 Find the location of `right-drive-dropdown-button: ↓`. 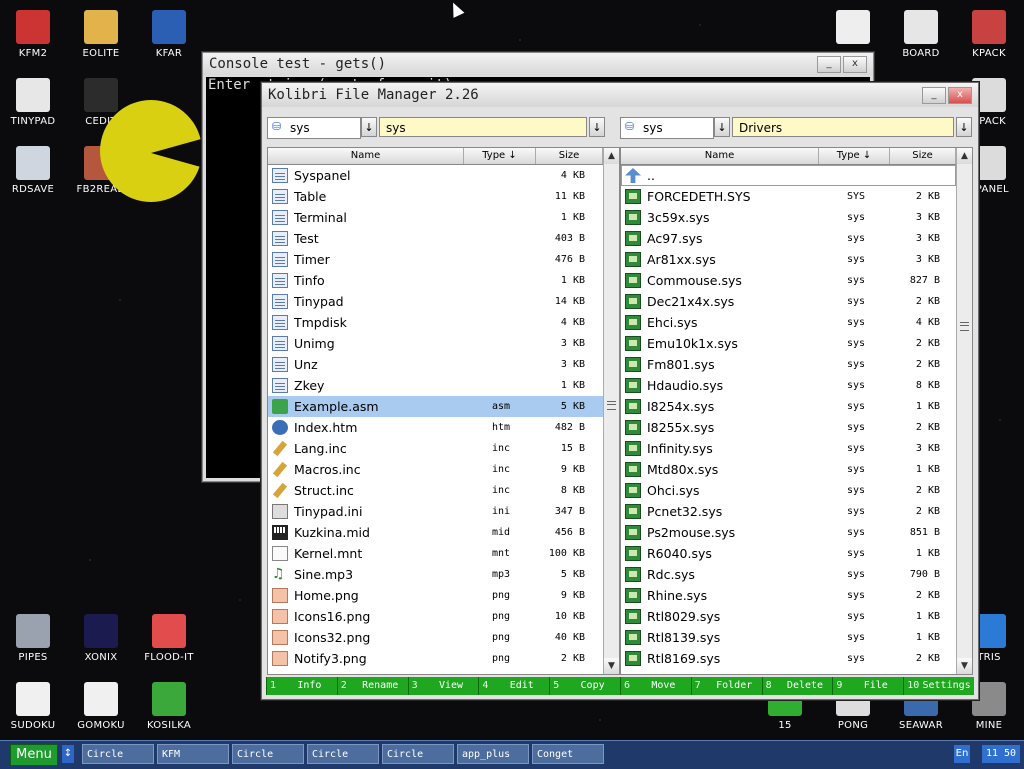

right-drive-dropdown-button: ↓ is located at coordinates (722, 127).